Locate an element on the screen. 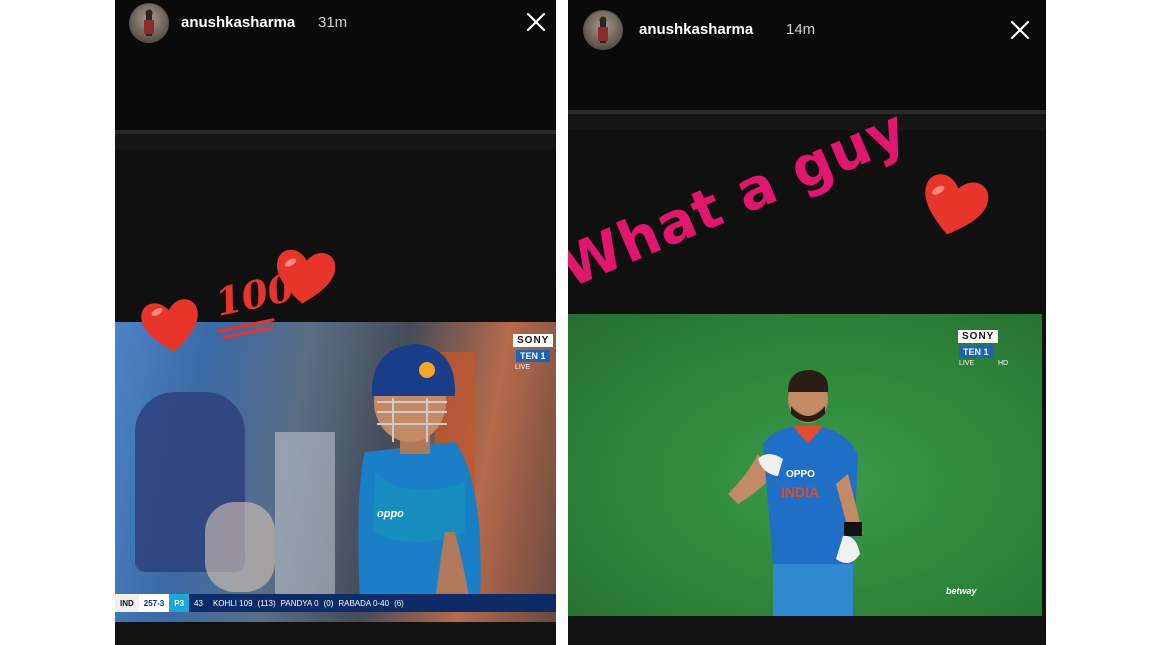  story-header: anushkasharma 14m is located at coordinates (807, 30).